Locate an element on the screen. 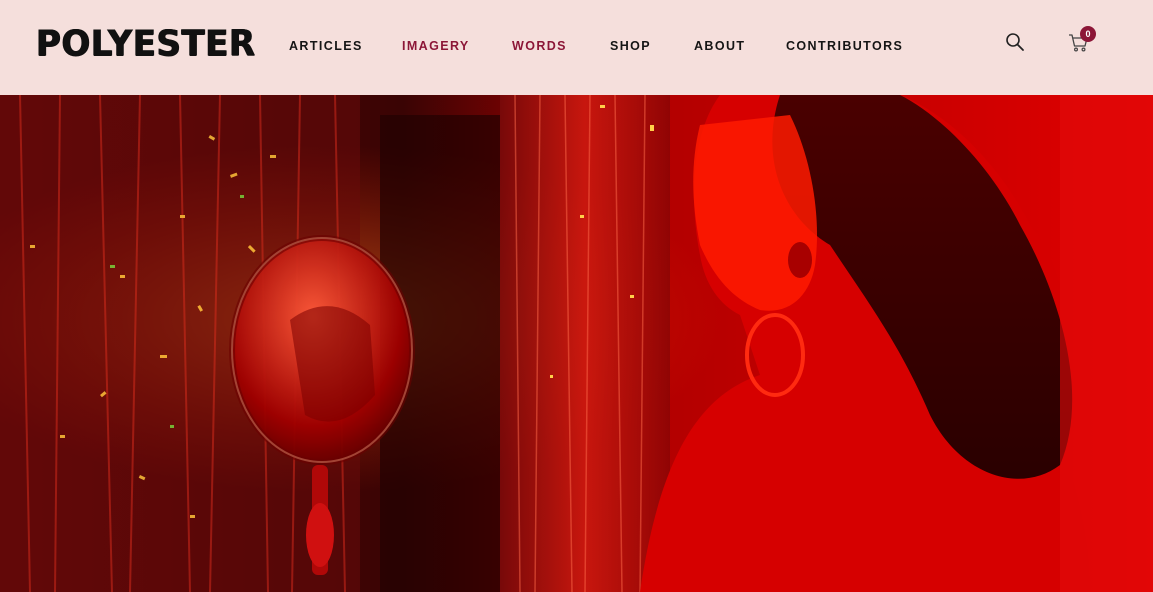 The image size is (1153, 592). nav-item-words: WORDS is located at coordinates (539, 46).